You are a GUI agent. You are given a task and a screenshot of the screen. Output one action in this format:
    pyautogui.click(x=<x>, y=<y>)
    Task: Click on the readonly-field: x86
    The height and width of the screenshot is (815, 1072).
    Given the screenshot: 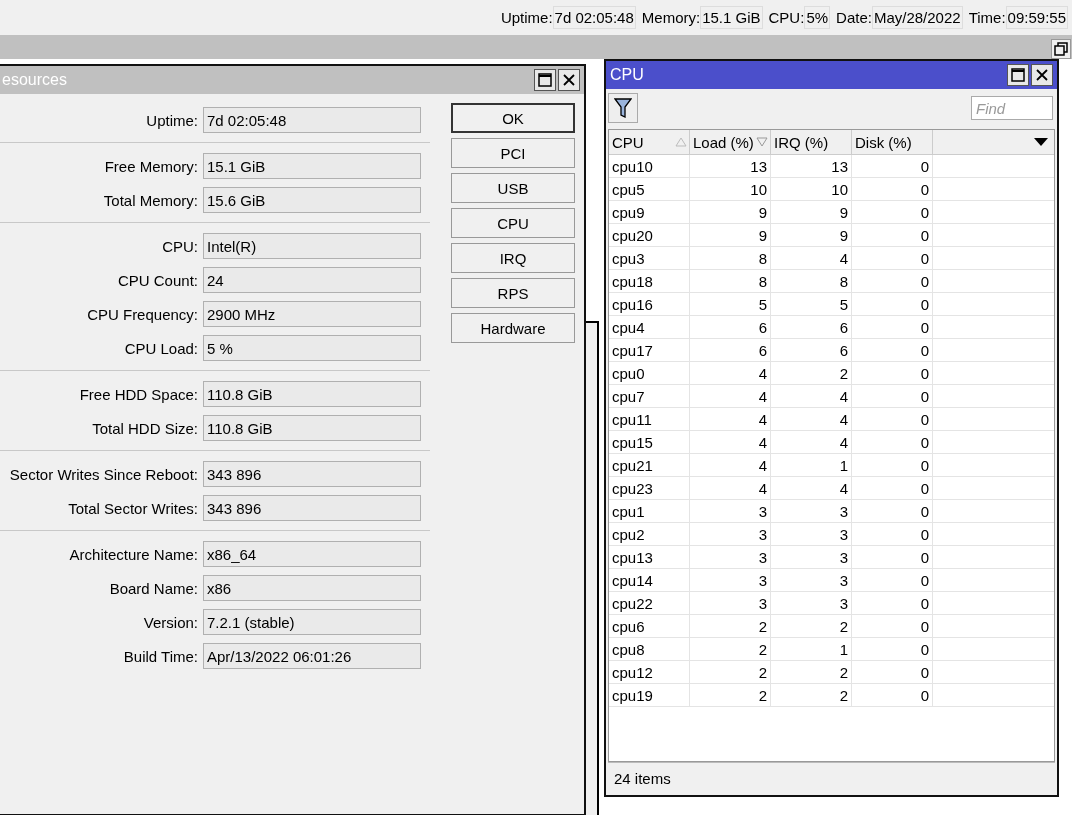 What is the action you would take?
    pyautogui.click(x=312, y=588)
    